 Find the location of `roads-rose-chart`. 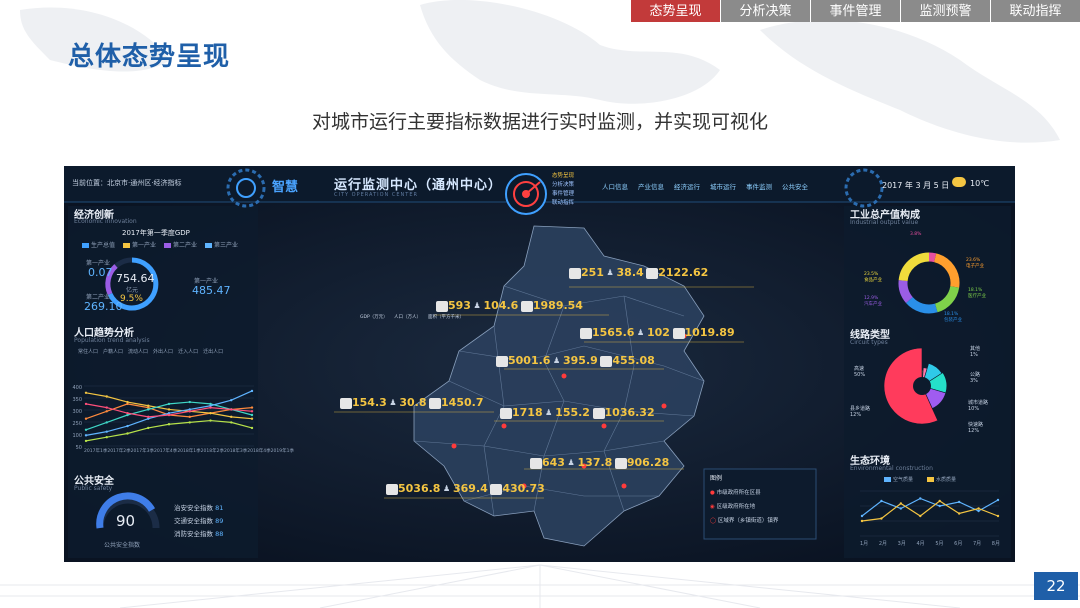

roads-rose-chart is located at coordinates (915, 386).